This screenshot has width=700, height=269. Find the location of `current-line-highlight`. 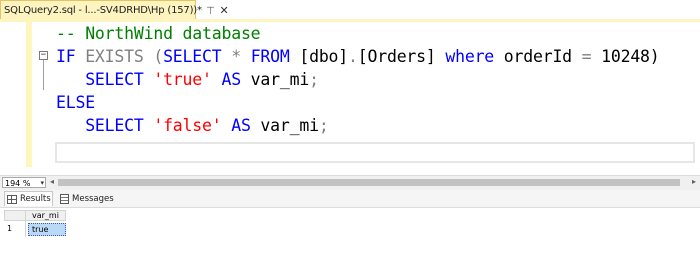

current-line-highlight is located at coordinates (375, 152).